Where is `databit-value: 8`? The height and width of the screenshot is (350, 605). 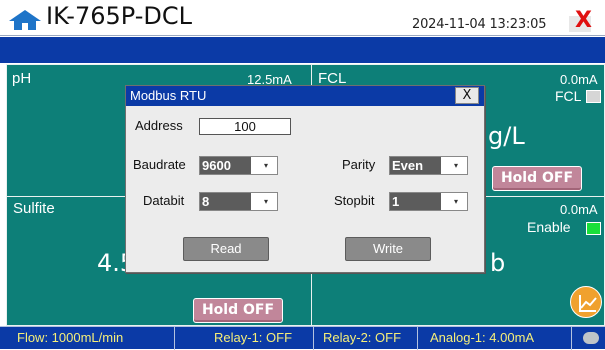
databit-value: 8 is located at coordinates (225, 201).